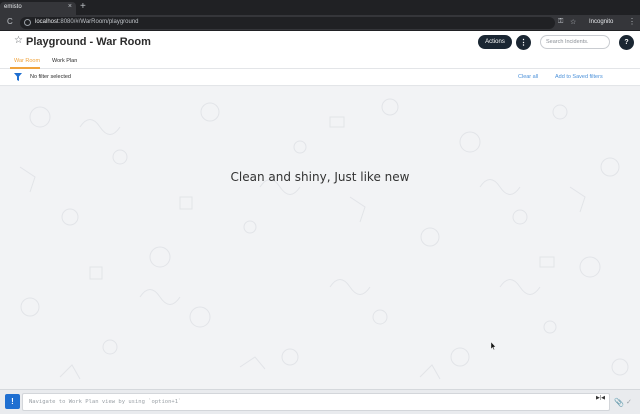 The image size is (640, 414). Describe the element at coordinates (13, 7) in the screenshot. I see `browser-tab-title: emisto` at that location.